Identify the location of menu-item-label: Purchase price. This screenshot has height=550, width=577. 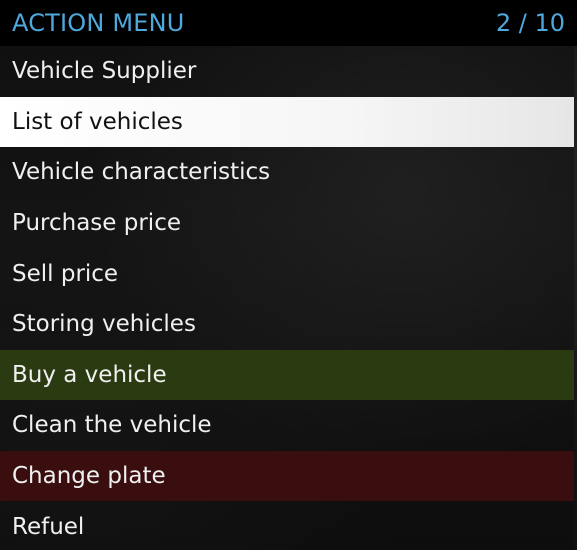
(96, 223).